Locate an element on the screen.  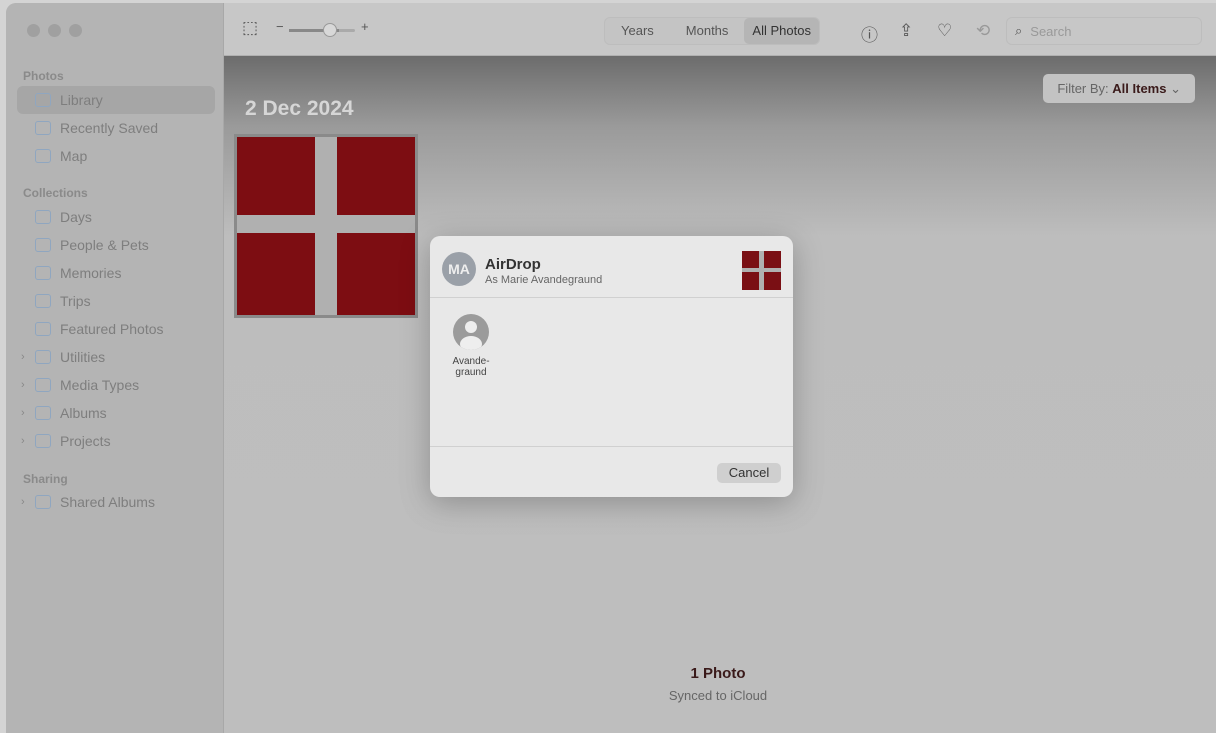
cancel-button: Cancel is located at coordinates (749, 473).